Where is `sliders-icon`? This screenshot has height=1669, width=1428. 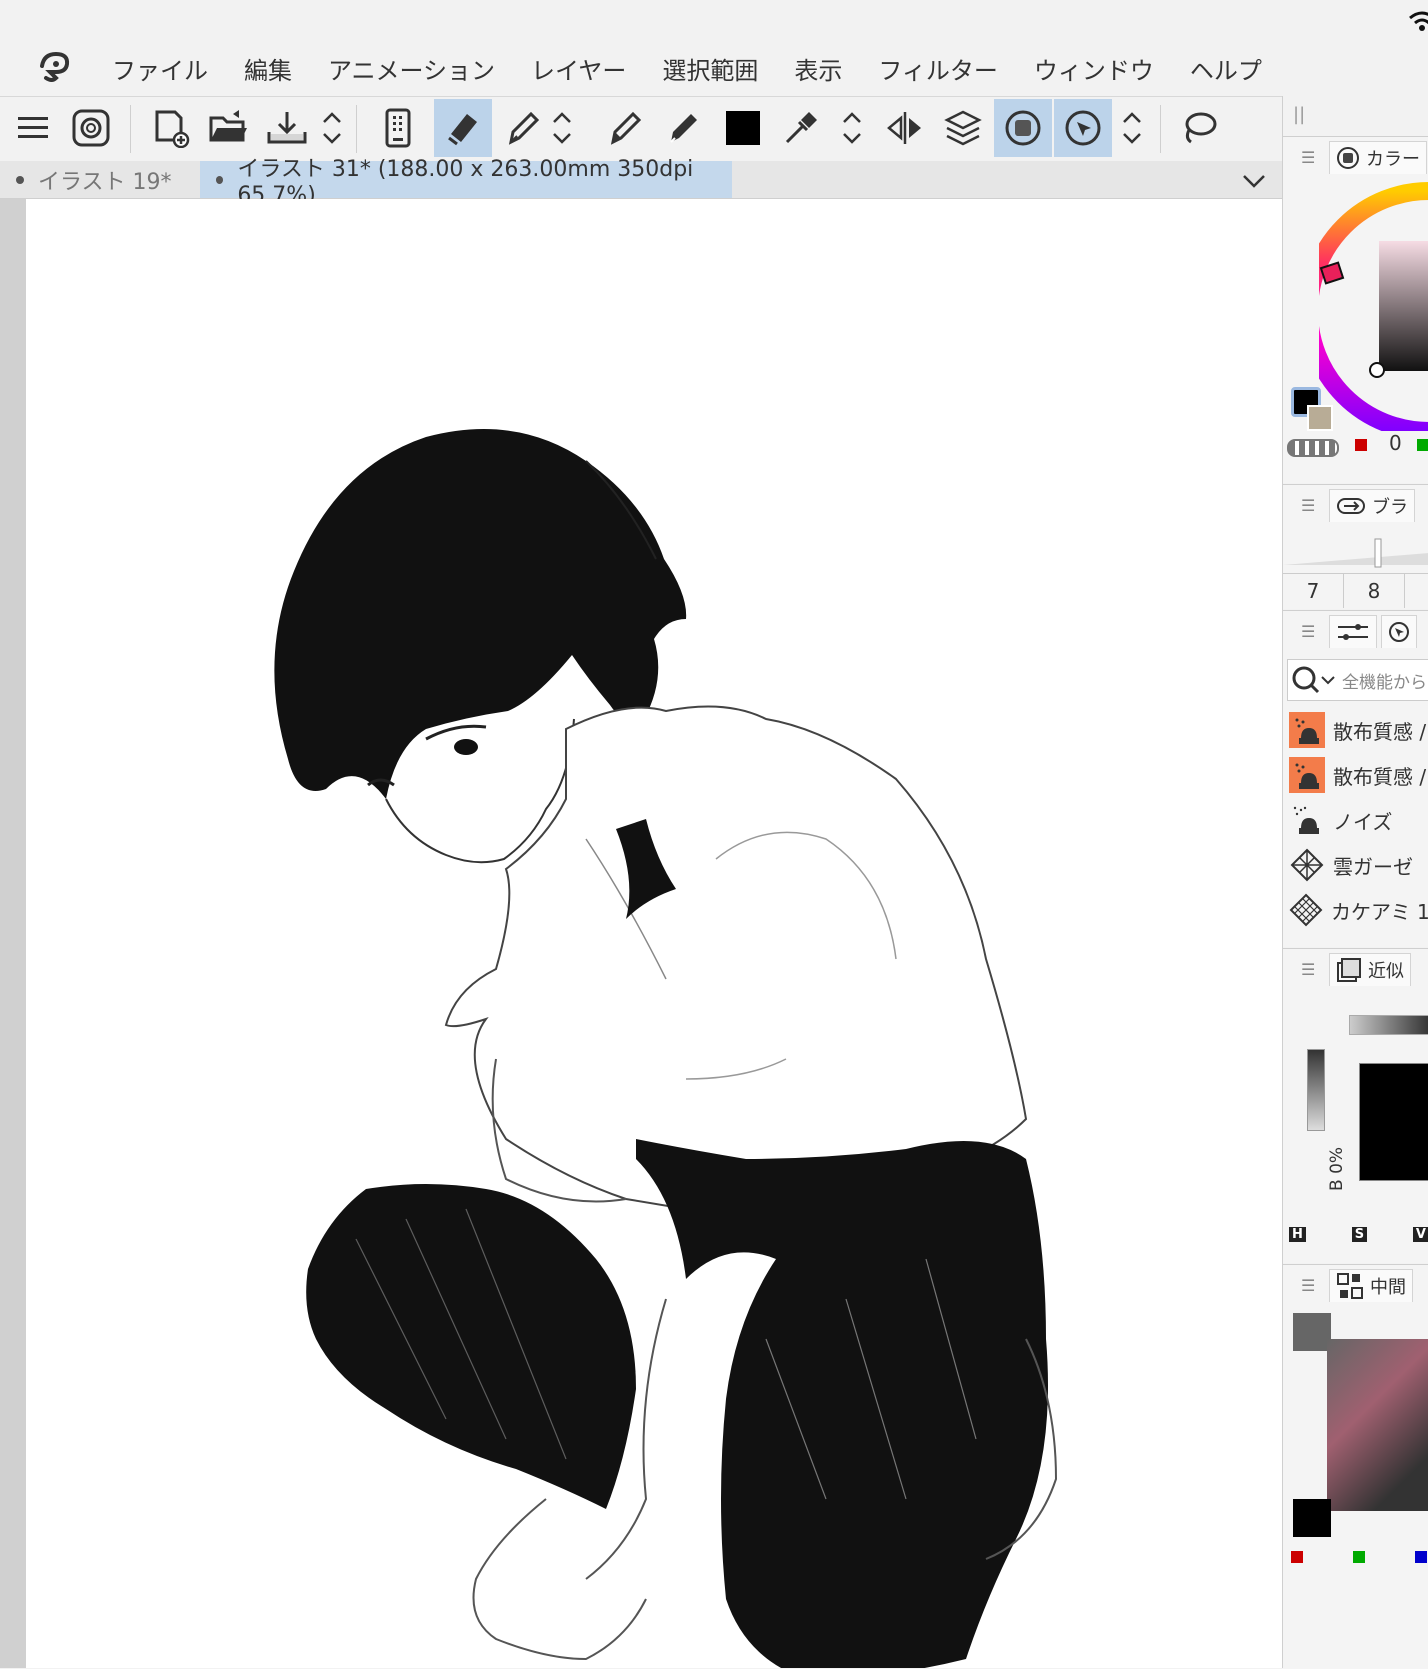
sliders-icon is located at coordinates (1353, 631).